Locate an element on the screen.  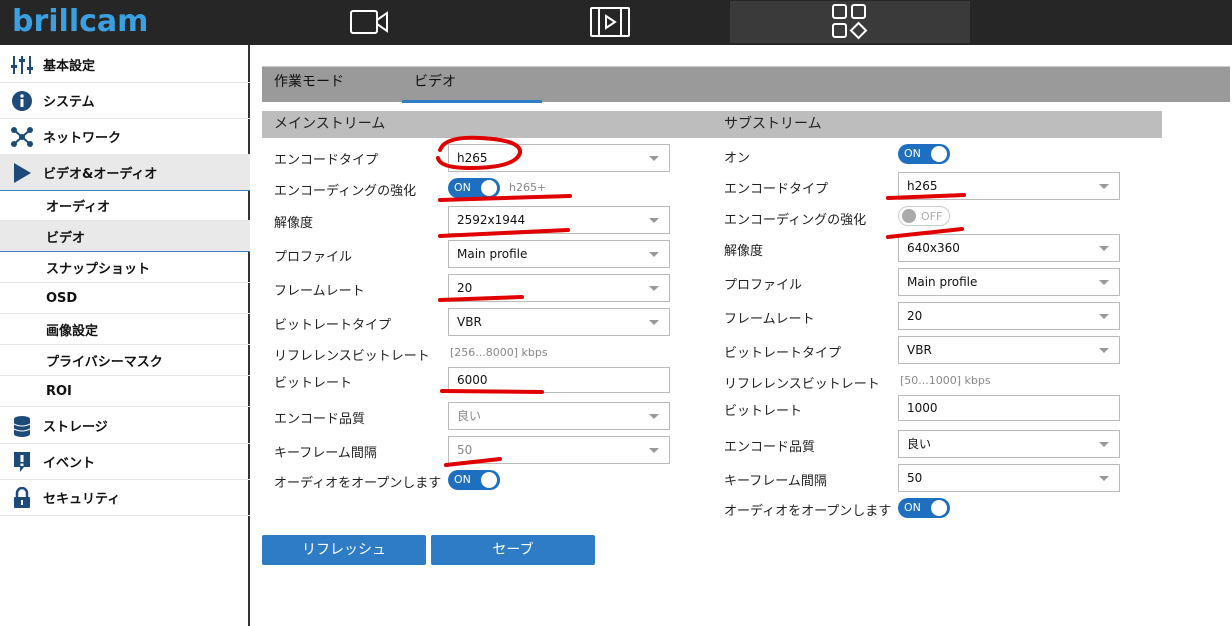
sub-resolution-select: 640x360 is located at coordinates (1009, 248).